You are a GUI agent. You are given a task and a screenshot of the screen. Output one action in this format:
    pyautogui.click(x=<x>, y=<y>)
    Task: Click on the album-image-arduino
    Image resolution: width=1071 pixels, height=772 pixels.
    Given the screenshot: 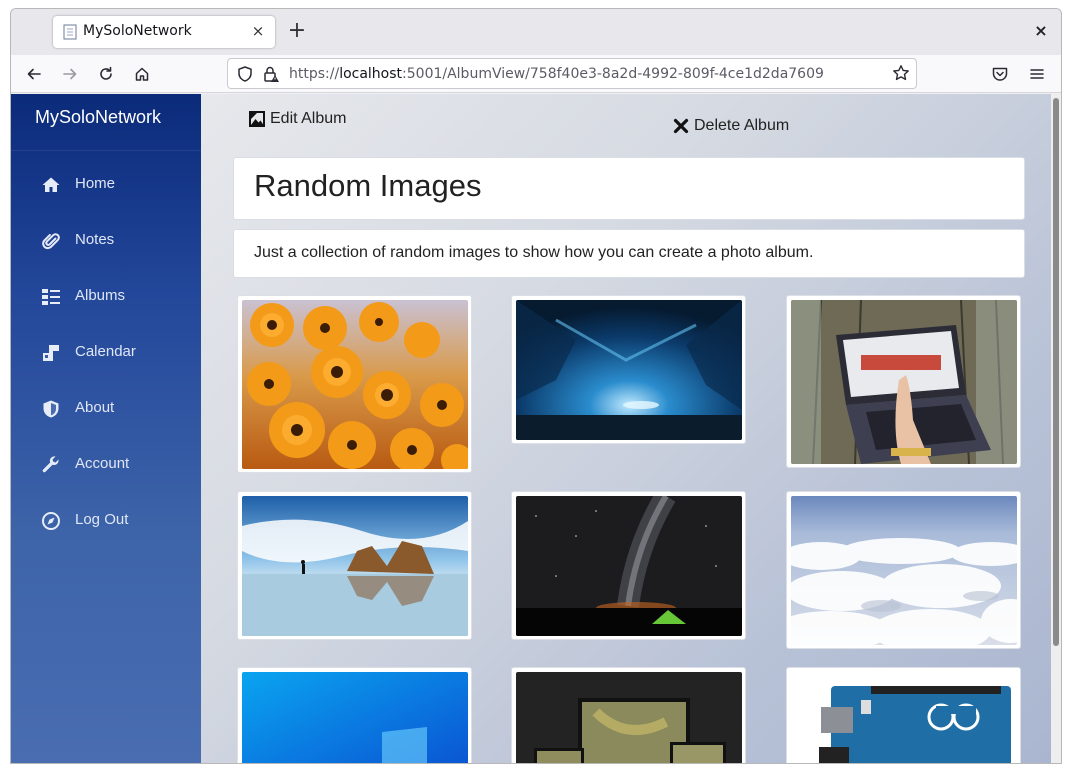 What is the action you would take?
    pyautogui.click(x=903, y=715)
    